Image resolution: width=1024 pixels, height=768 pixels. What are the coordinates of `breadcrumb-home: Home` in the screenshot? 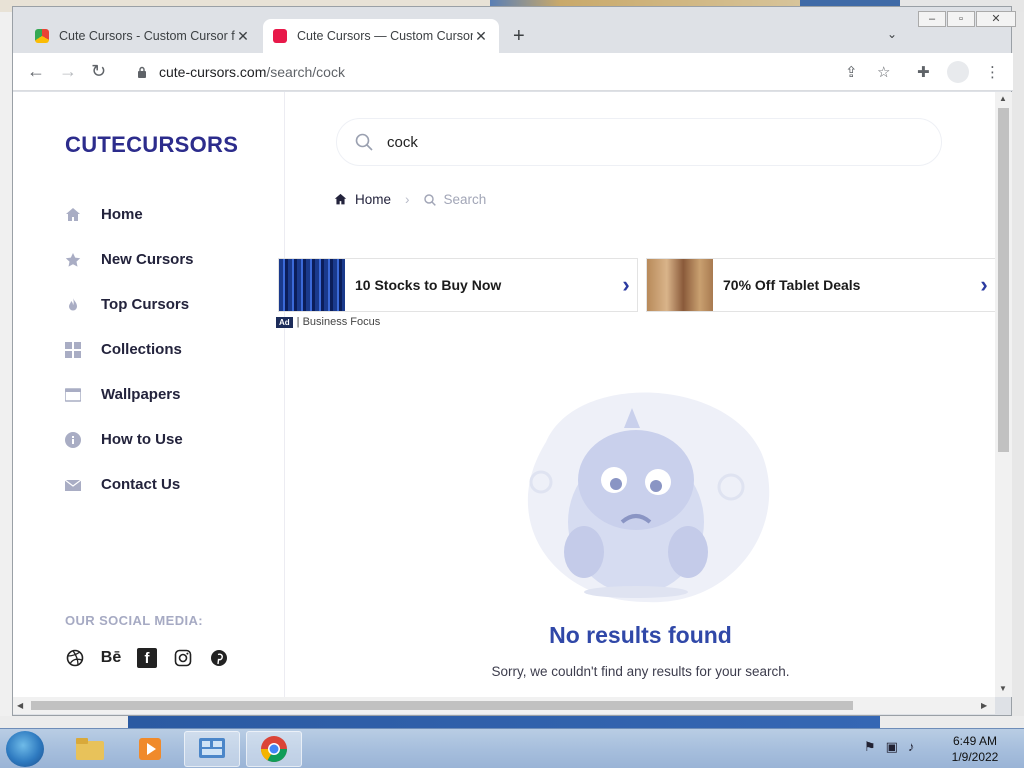 It's located at (362, 199).